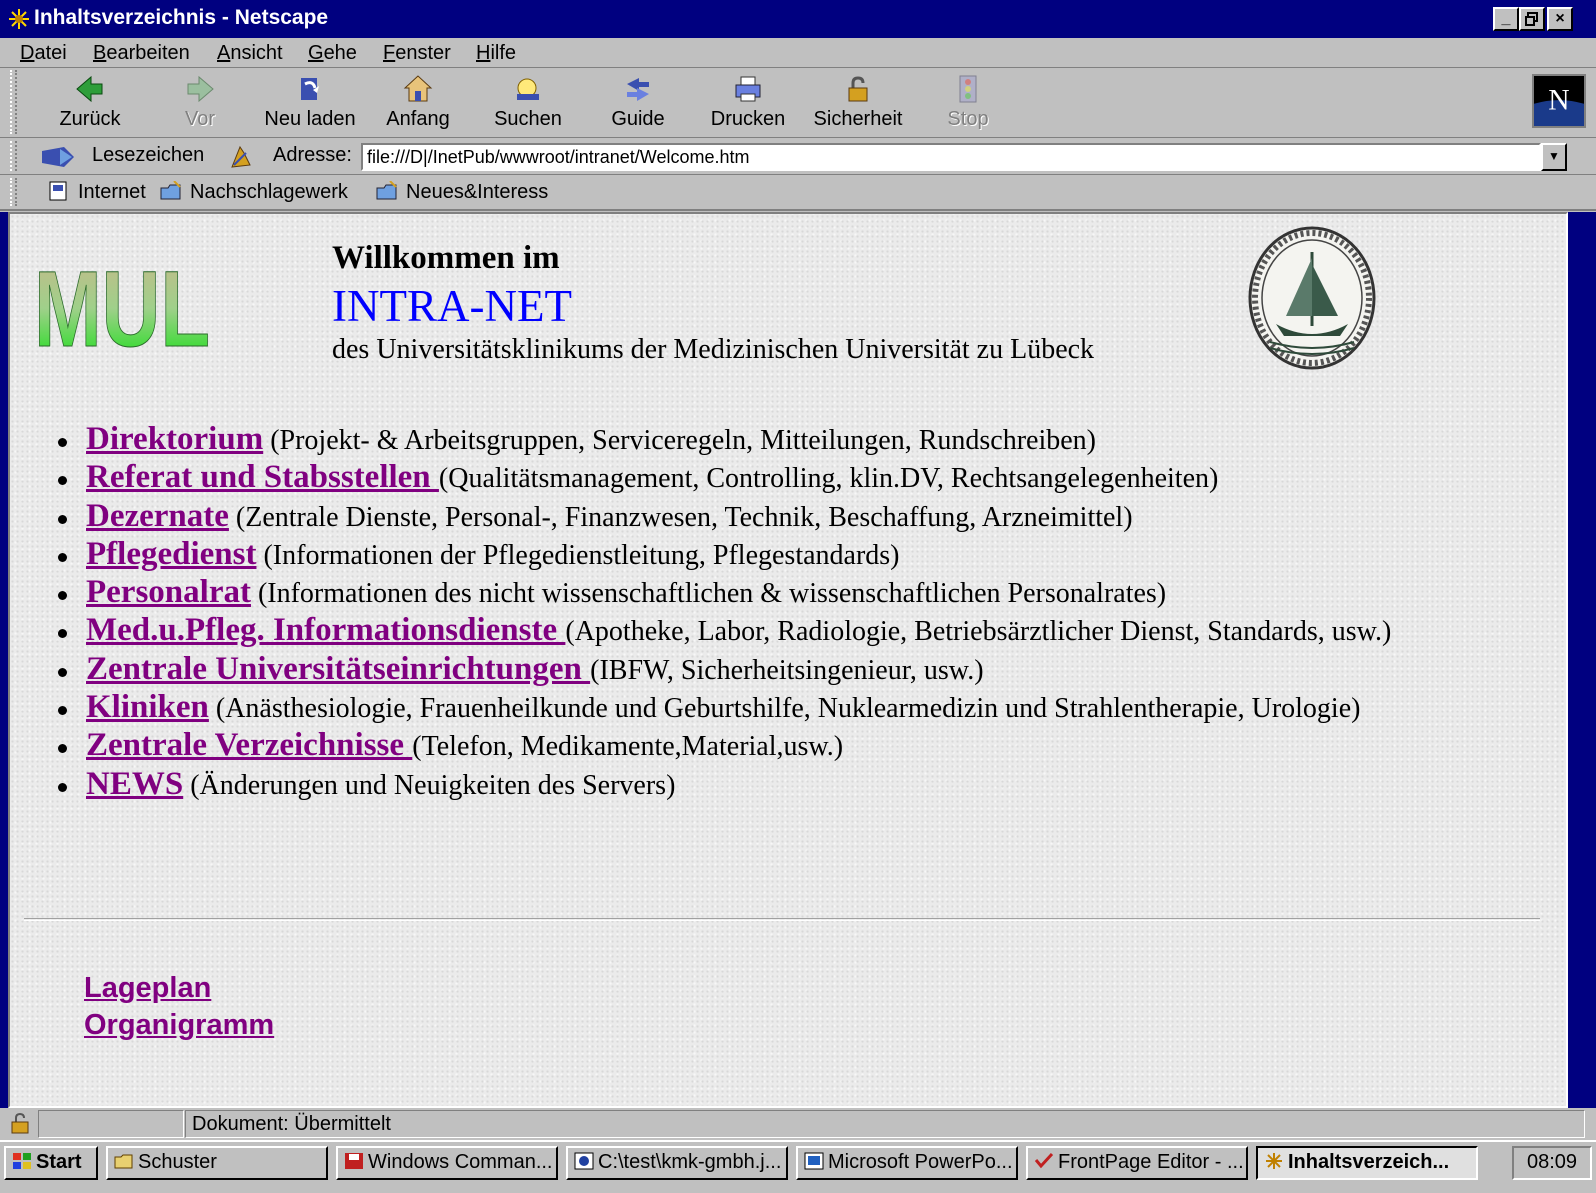 Image resolution: width=1596 pixels, height=1193 pixels. Describe the element at coordinates (4, 660) in the screenshot. I see `left-edge` at that location.